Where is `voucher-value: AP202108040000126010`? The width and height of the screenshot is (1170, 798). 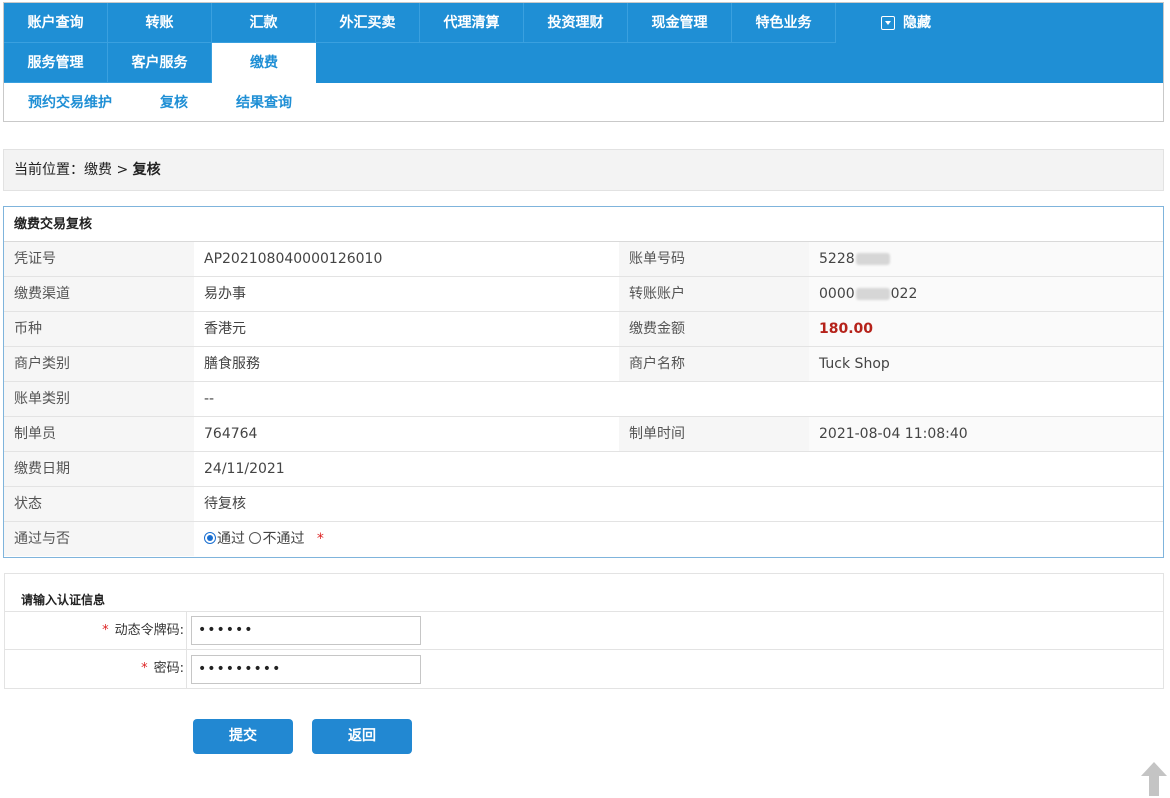
voucher-value: AP202108040000126010 is located at coordinates (406, 259).